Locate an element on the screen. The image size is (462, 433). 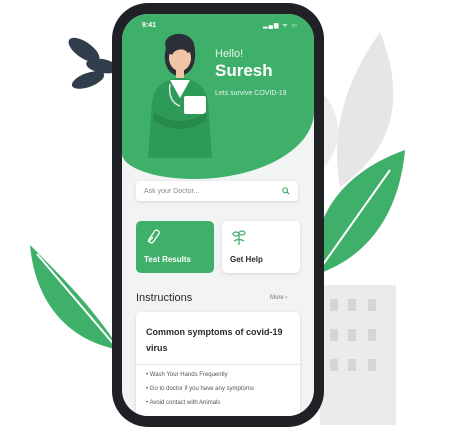
symptoms-title: Common symptoms of covid-19 virus is located at coordinates (214, 340).